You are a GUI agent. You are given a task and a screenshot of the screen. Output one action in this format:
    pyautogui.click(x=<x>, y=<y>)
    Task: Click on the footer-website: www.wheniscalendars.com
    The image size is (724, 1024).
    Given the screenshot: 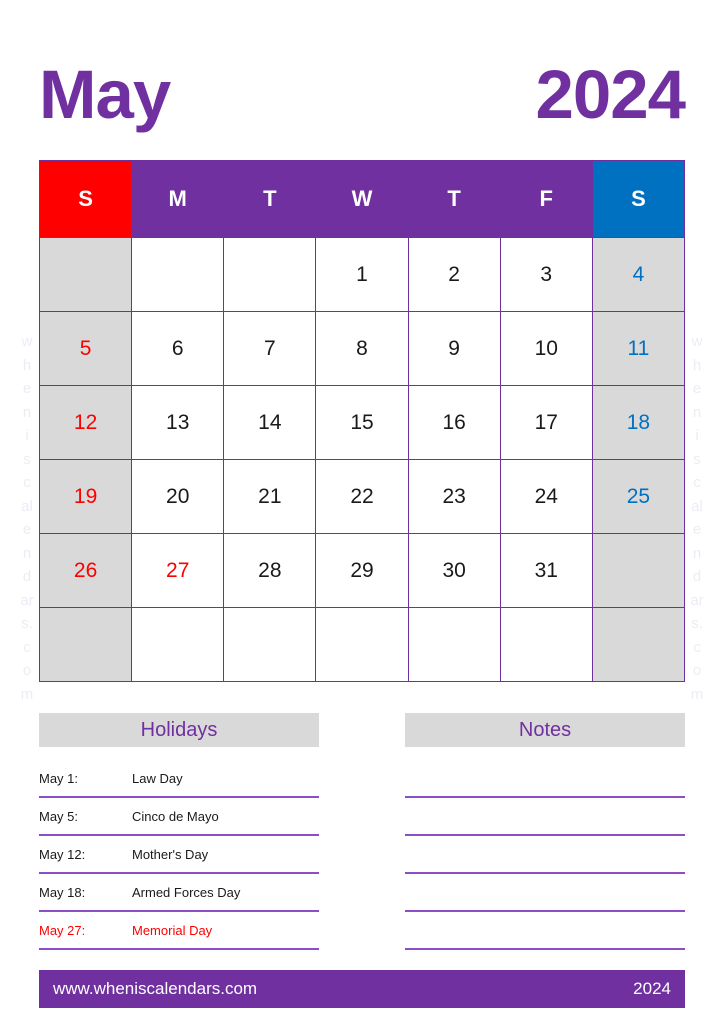 What is the action you would take?
    pyautogui.click(x=155, y=989)
    